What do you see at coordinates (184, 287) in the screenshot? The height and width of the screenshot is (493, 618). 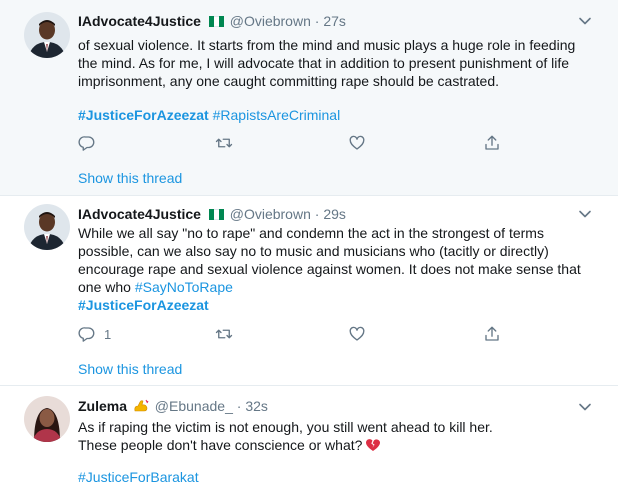 I see `hashtag-link: #SayNoToRape` at bounding box center [184, 287].